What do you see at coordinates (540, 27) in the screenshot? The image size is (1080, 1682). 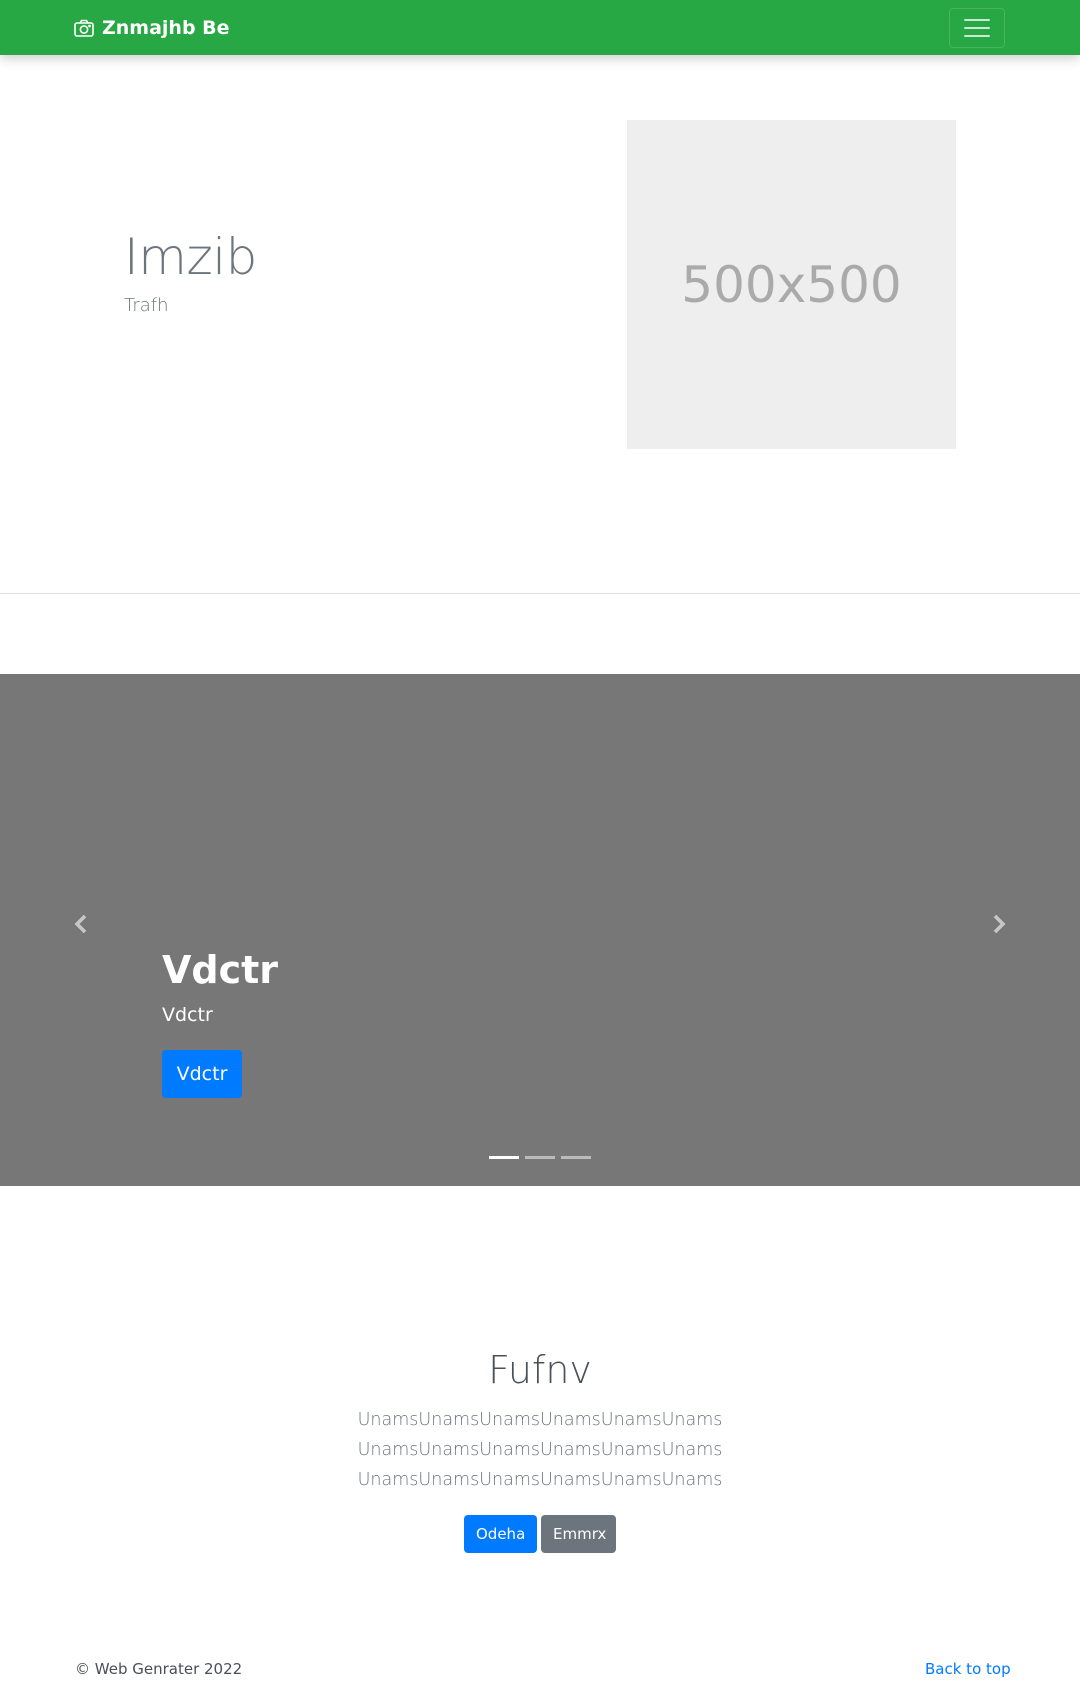 I see `navbar: Znmajhb Be` at bounding box center [540, 27].